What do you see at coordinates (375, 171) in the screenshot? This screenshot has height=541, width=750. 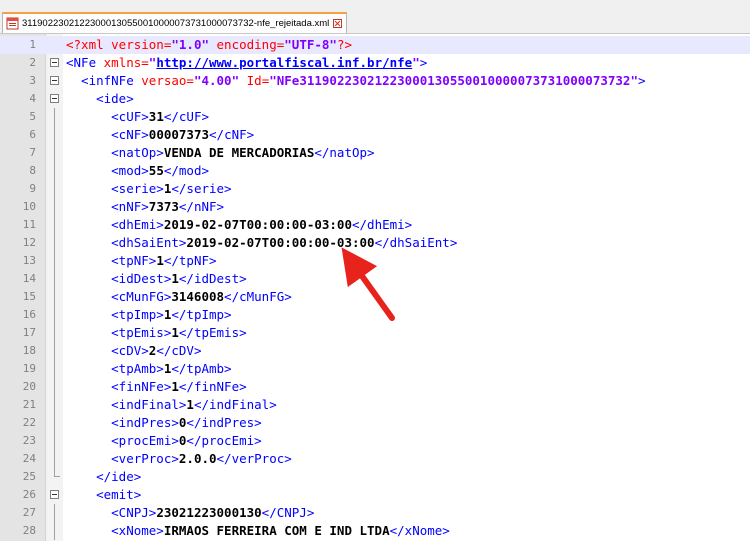 I see `code-line: 8 <mod>55</mod>` at bounding box center [375, 171].